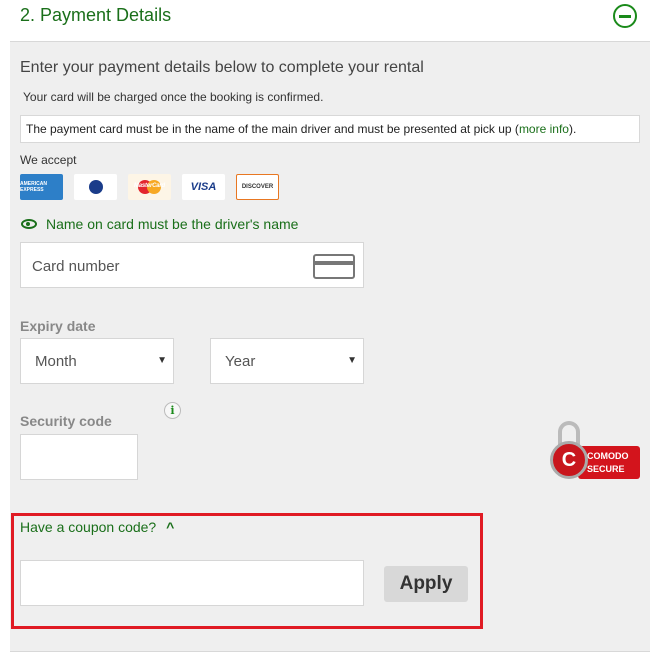 The height and width of the screenshot is (658, 656). Describe the element at coordinates (334, 266) in the screenshot. I see `credit-card-icon` at that location.